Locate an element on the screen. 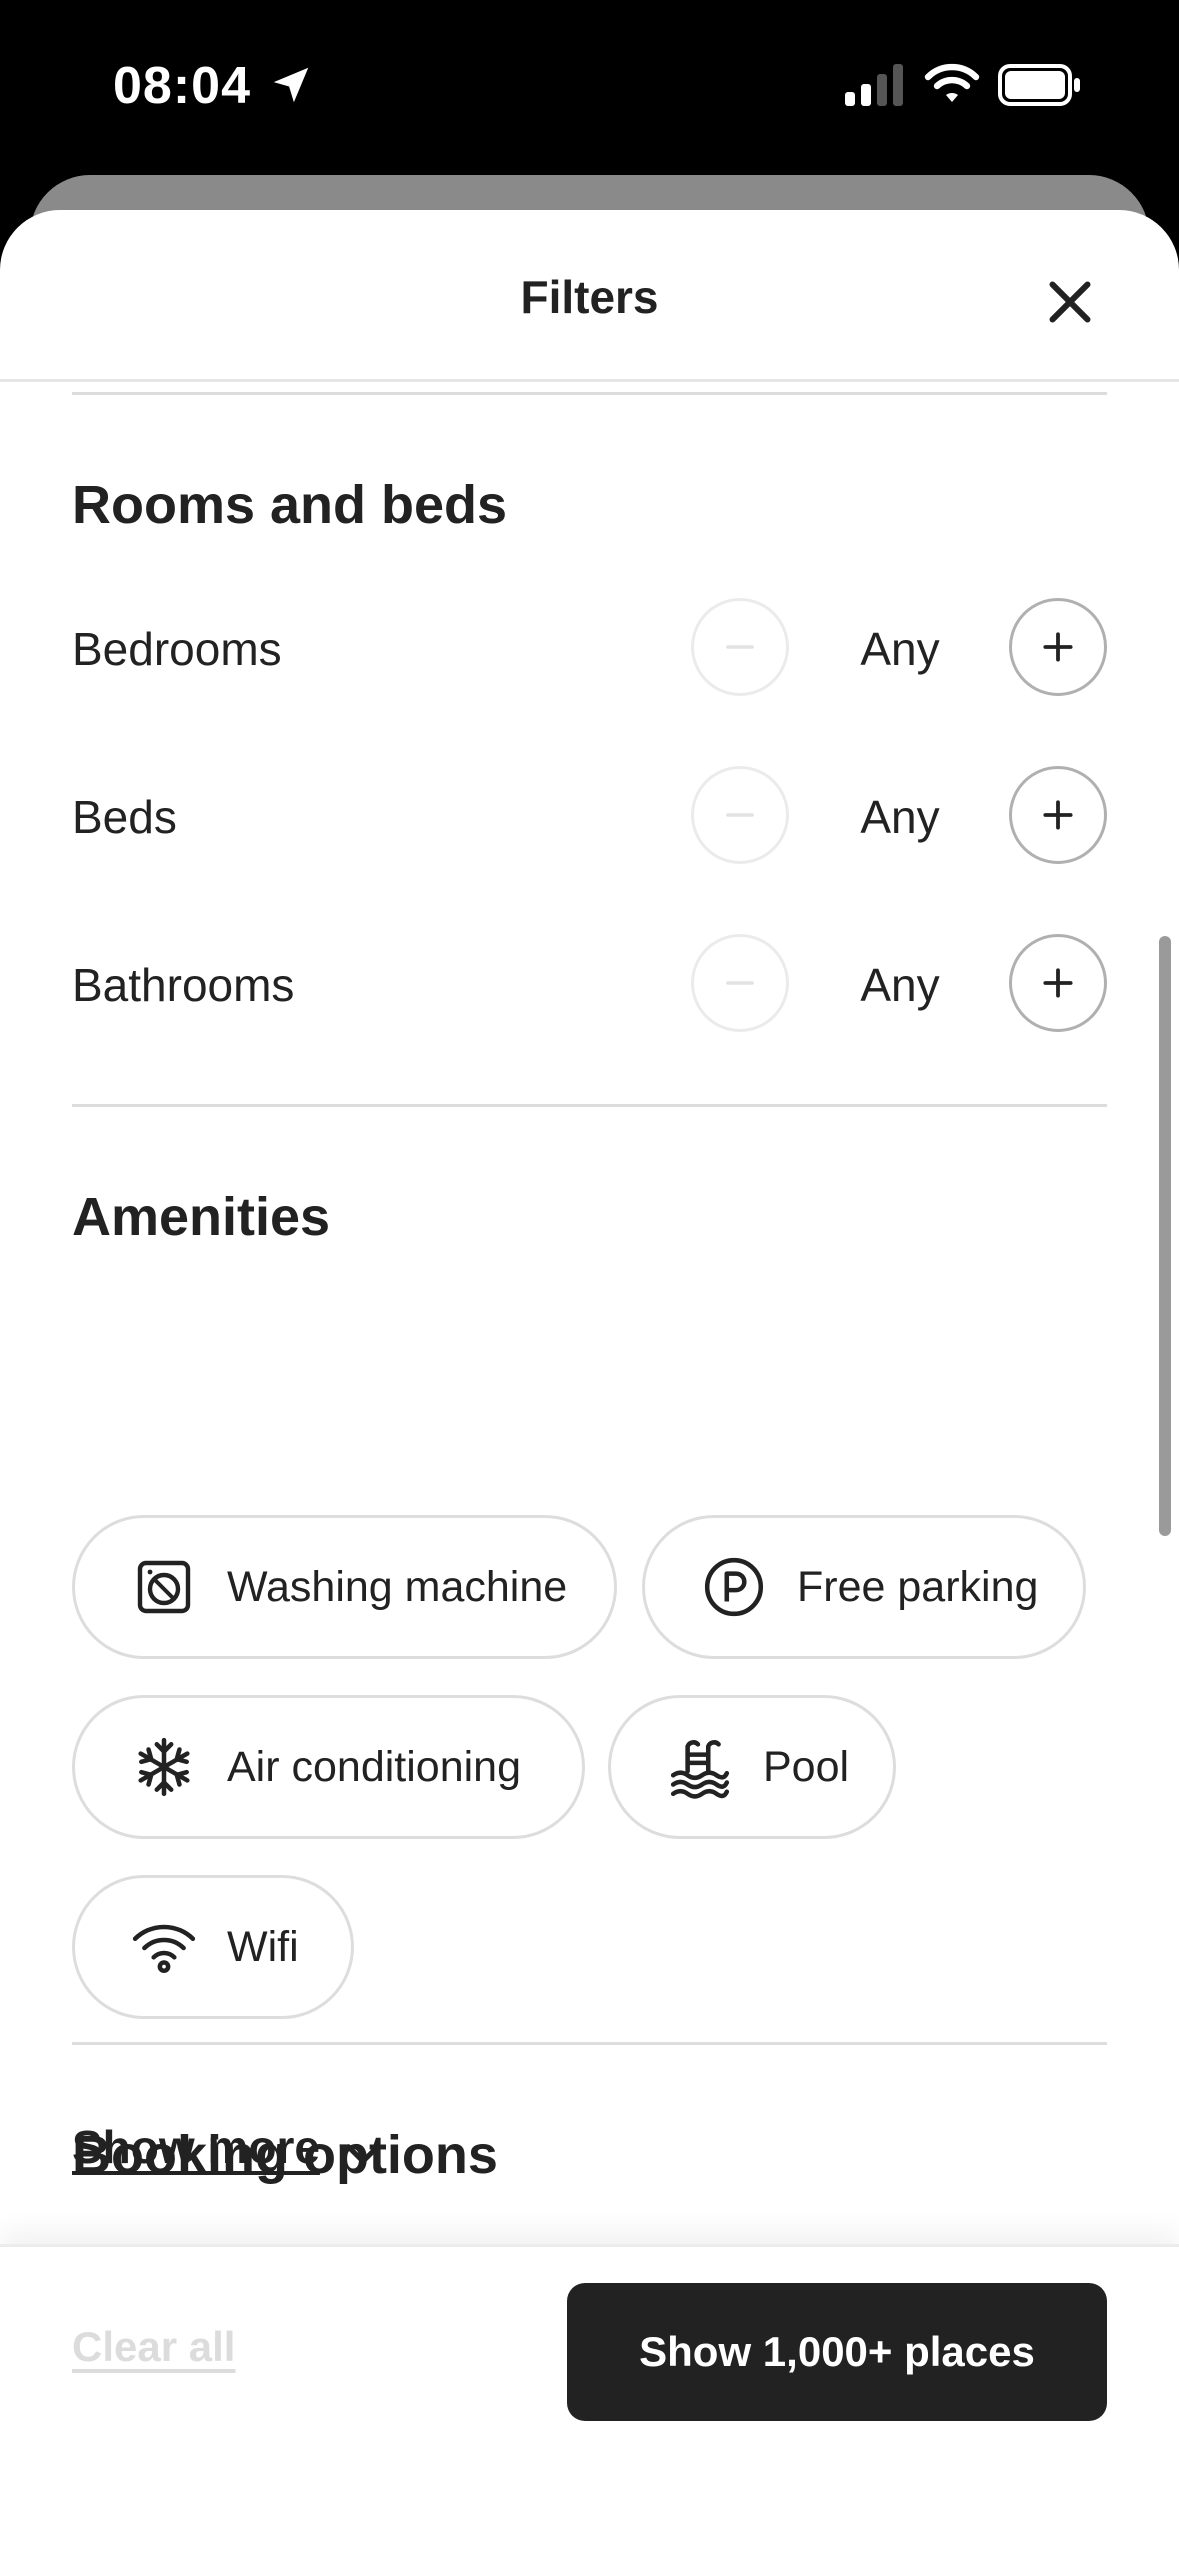 The width and height of the screenshot is (1179, 2556). show-places-button: Show 1,000+ places is located at coordinates (837, 2352).